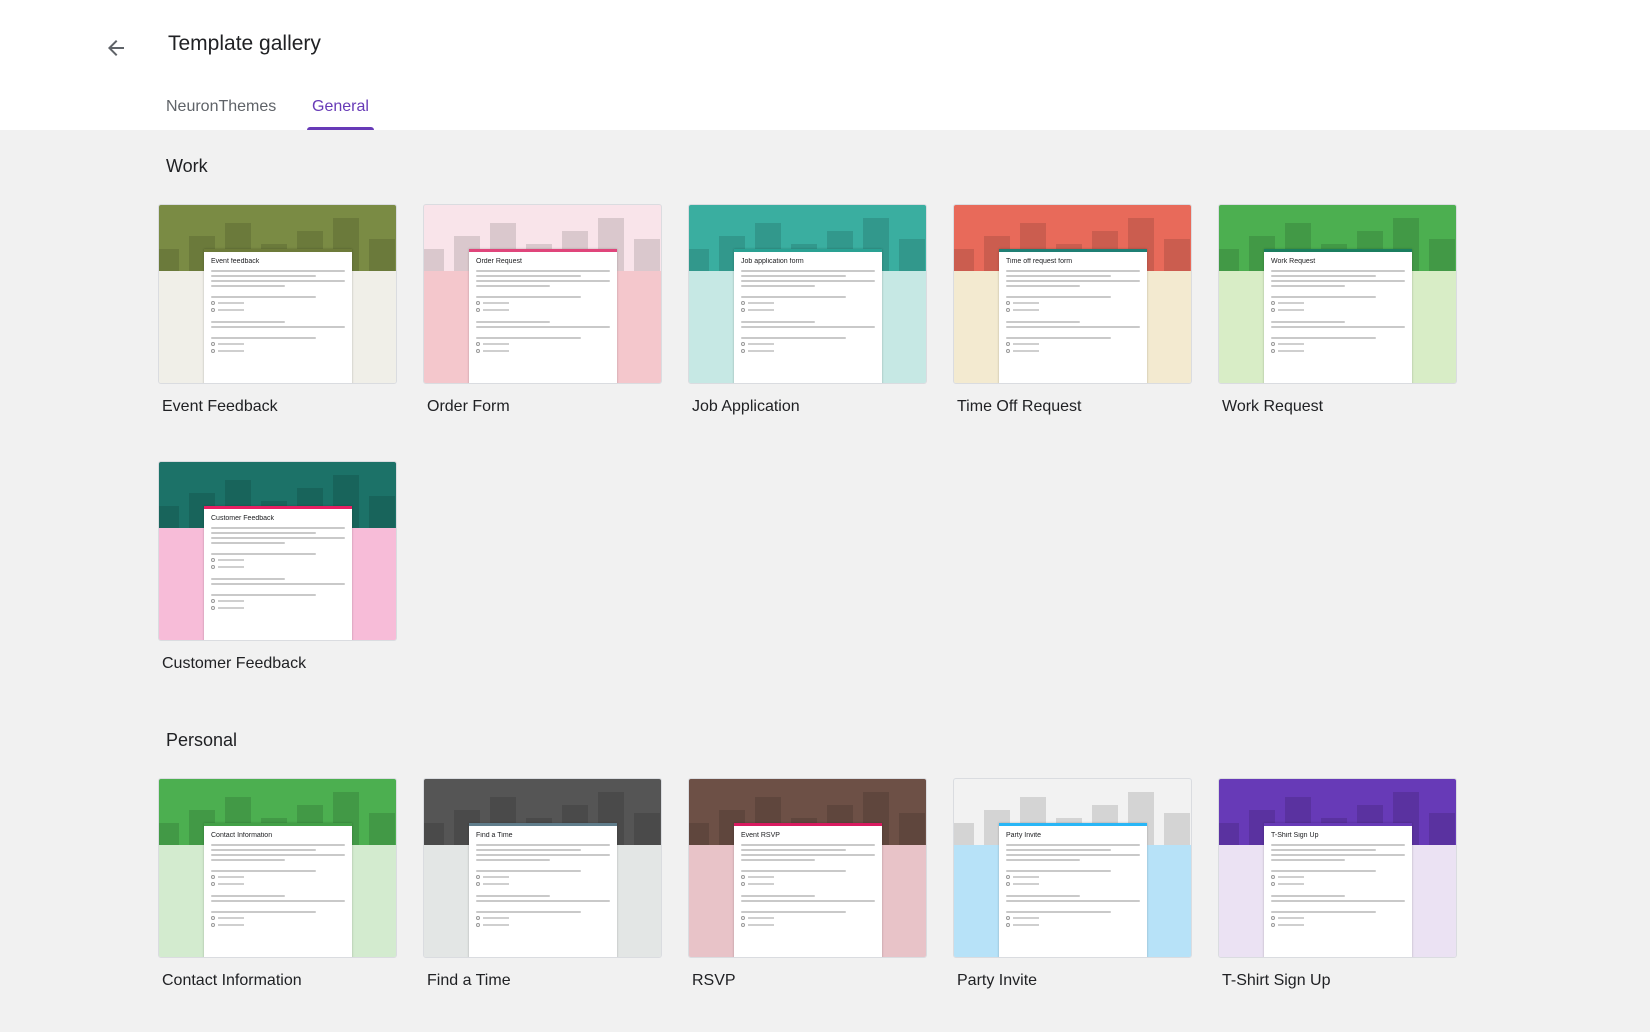 The width and height of the screenshot is (1650, 1032). What do you see at coordinates (760, 835) in the screenshot?
I see `form-preview-title: Event RSVP` at bounding box center [760, 835].